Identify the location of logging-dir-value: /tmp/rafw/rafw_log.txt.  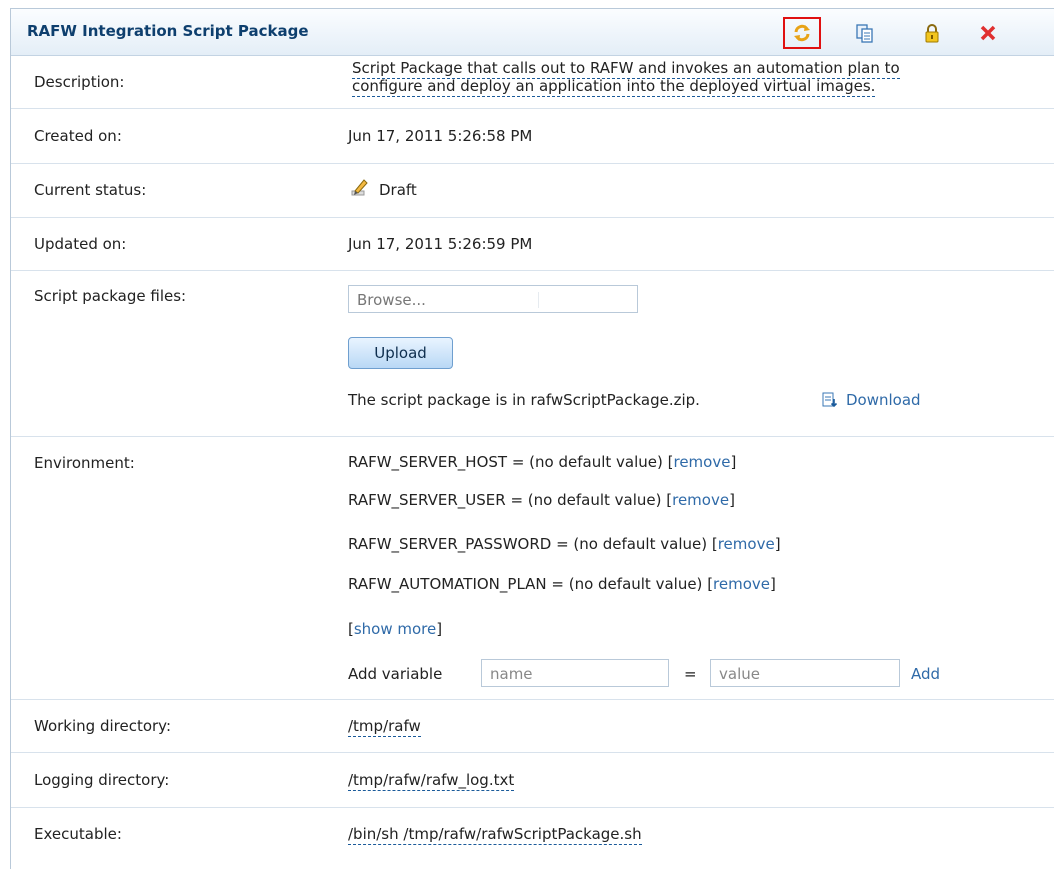
(431, 781).